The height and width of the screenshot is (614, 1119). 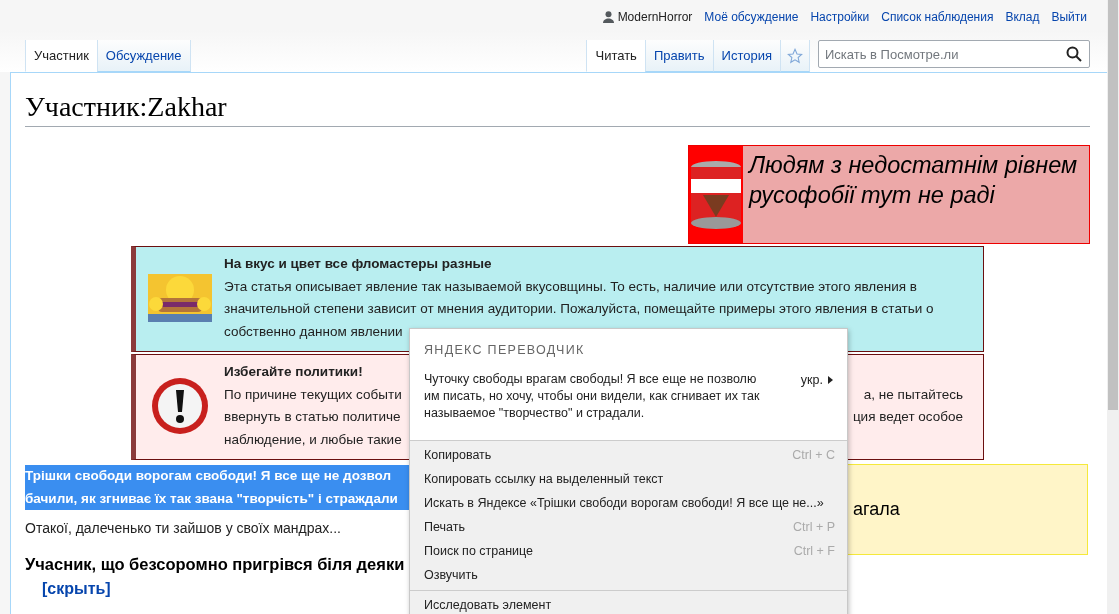 What do you see at coordinates (143, 56) in the screenshot?
I see `tab: Обсуждение` at bounding box center [143, 56].